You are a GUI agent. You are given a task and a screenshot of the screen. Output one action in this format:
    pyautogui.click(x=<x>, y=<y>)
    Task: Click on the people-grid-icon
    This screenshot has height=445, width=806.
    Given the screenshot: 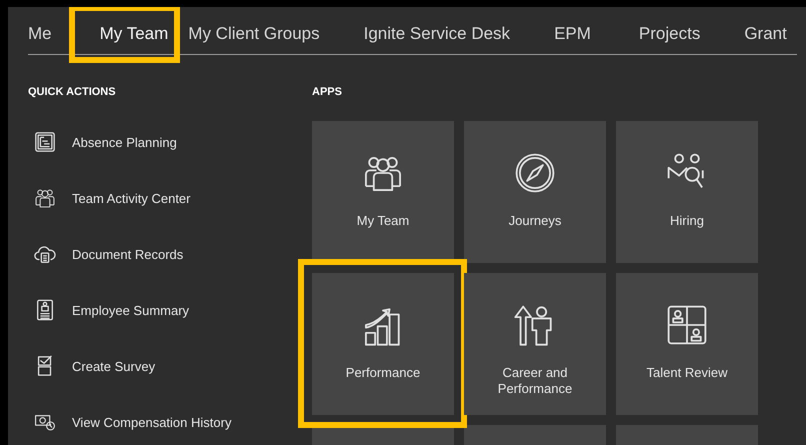 What is the action you would take?
    pyautogui.click(x=687, y=325)
    